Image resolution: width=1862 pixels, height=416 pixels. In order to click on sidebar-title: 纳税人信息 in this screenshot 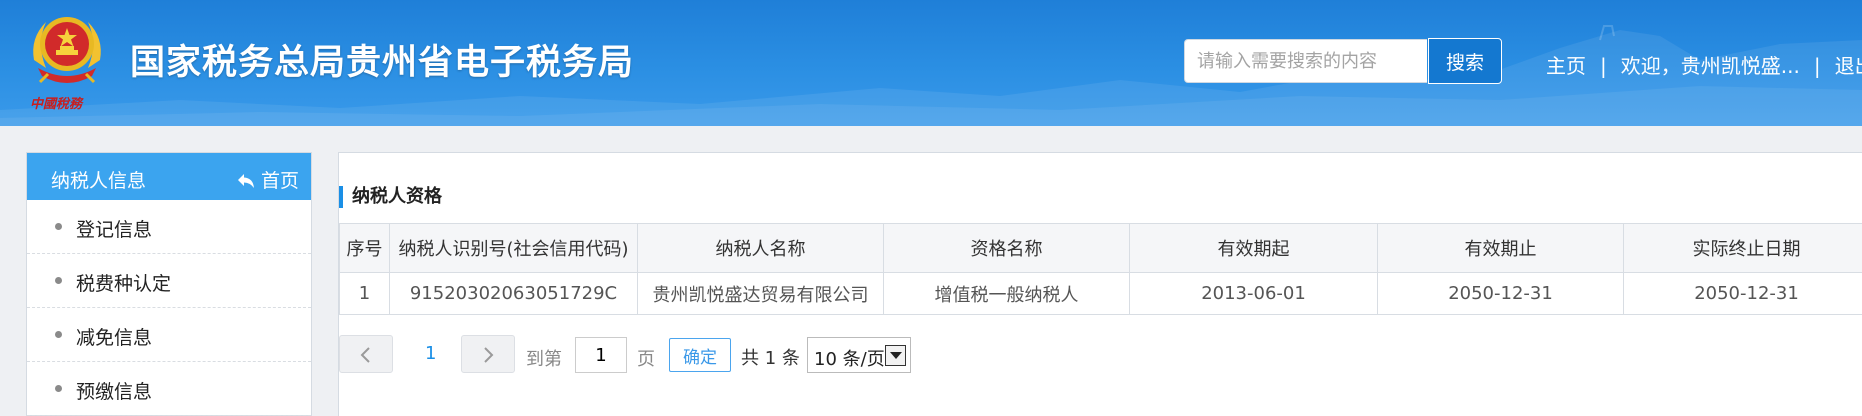, I will do `click(99, 181)`.